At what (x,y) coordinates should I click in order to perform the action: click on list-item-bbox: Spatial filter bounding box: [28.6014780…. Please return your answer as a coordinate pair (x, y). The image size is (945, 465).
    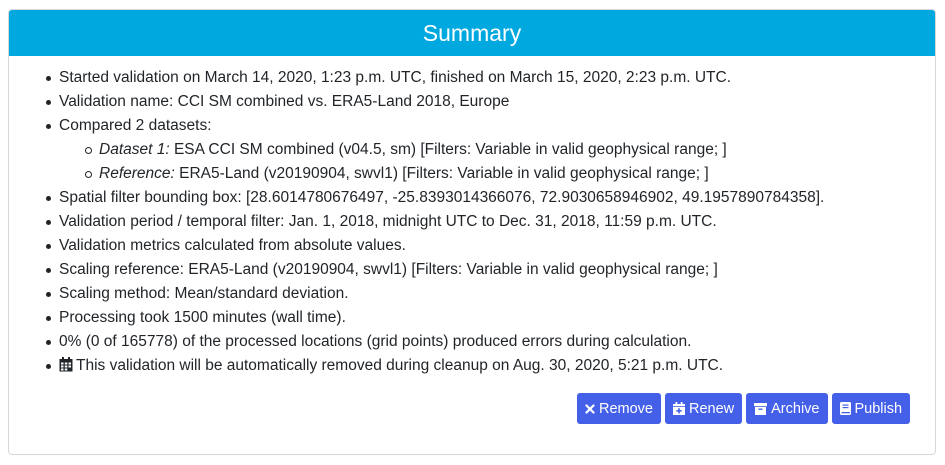
    Looking at the image, I should click on (434, 198).